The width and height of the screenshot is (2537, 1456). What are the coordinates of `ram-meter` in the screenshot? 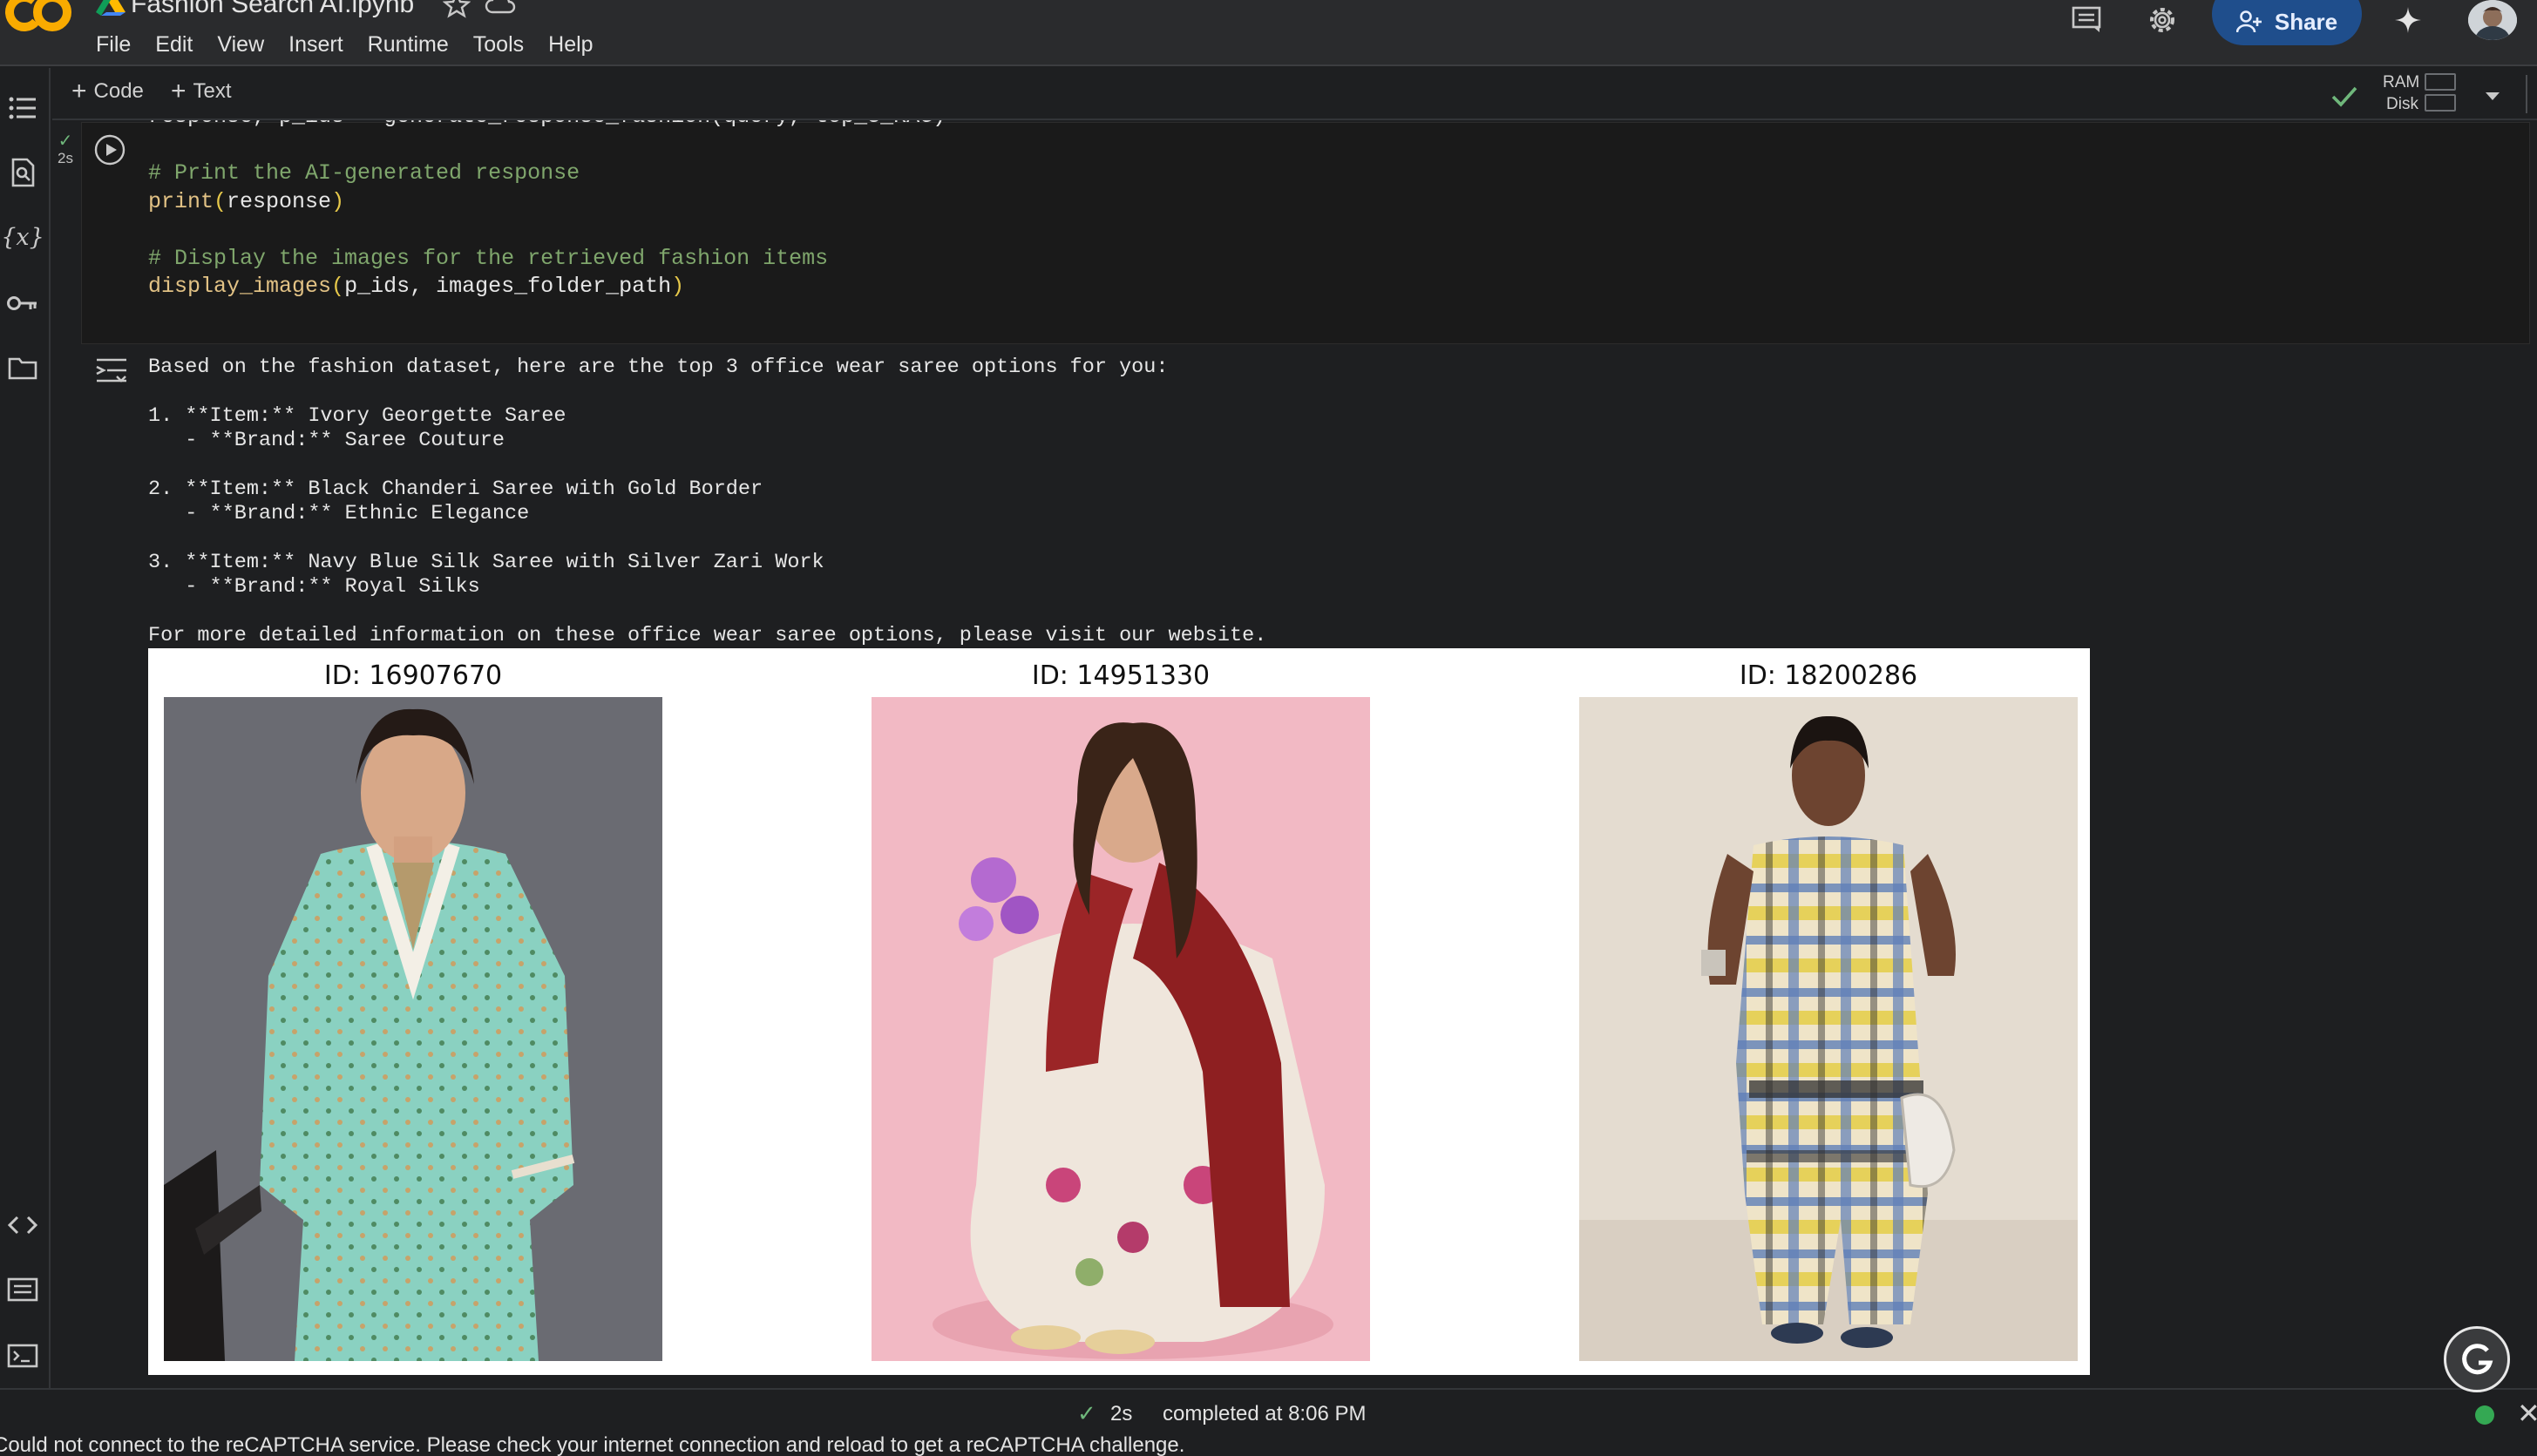 It's located at (2440, 82).